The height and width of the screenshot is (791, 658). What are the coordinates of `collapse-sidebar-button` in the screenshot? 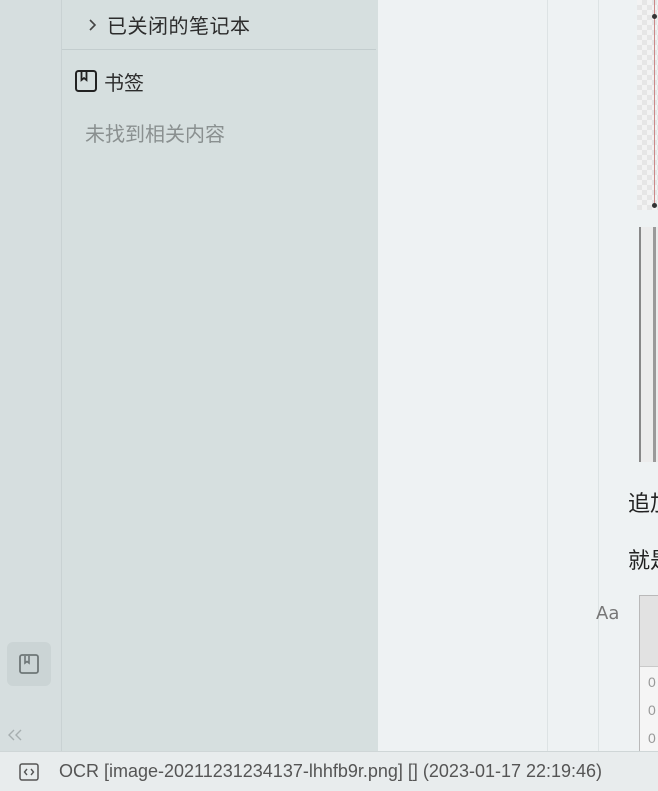 It's located at (15, 735).